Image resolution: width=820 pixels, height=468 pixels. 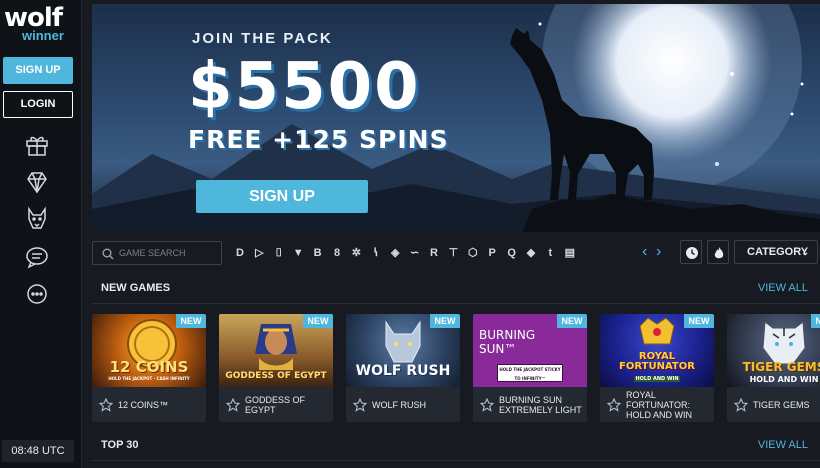 I want to click on game-art-title: BURNING SUN™, so click(x=507, y=342).